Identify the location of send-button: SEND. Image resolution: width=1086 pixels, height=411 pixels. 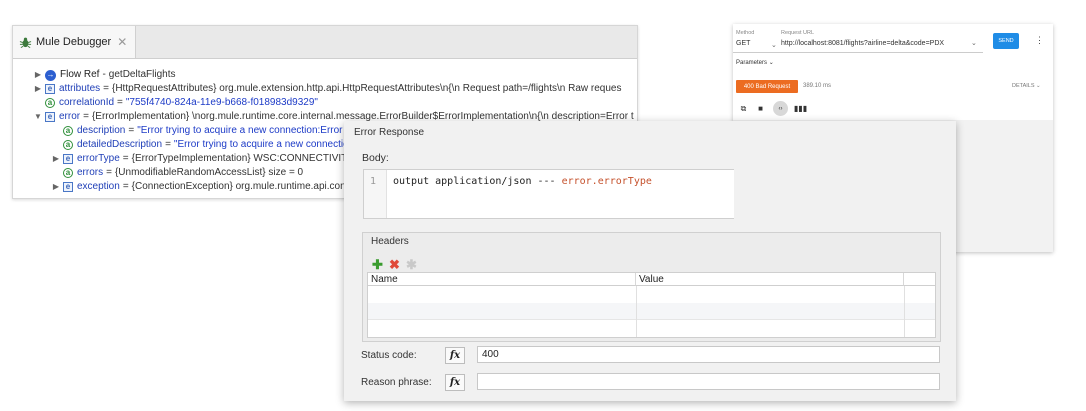
(1006, 41).